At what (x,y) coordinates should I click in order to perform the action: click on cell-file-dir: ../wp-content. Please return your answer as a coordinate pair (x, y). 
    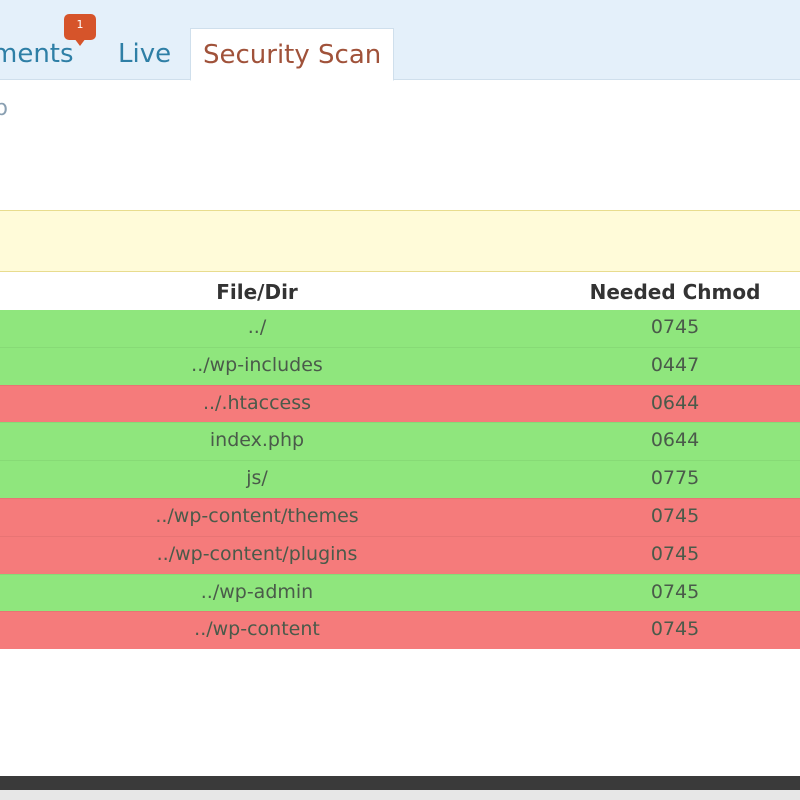
    Looking at the image, I should click on (257, 629).